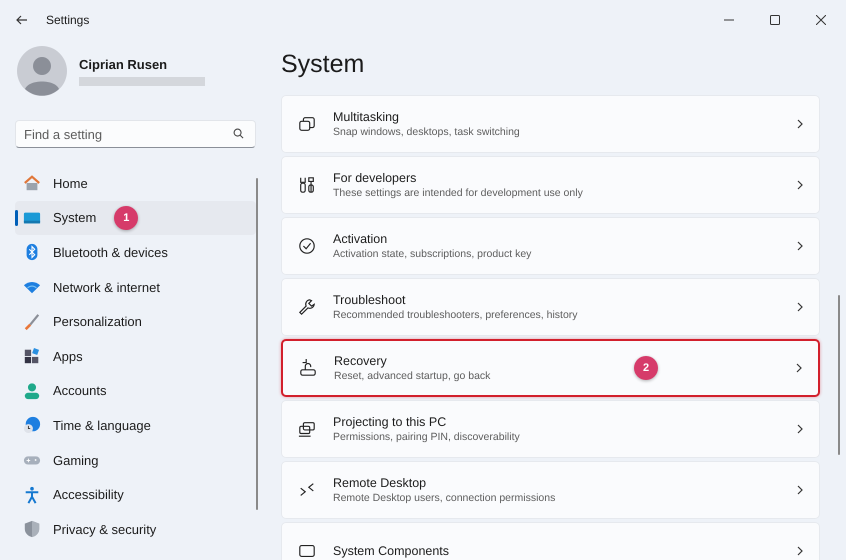 The width and height of the screenshot is (846, 560). What do you see at coordinates (32, 183) in the screenshot?
I see `home-icon` at bounding box center [32, 183].